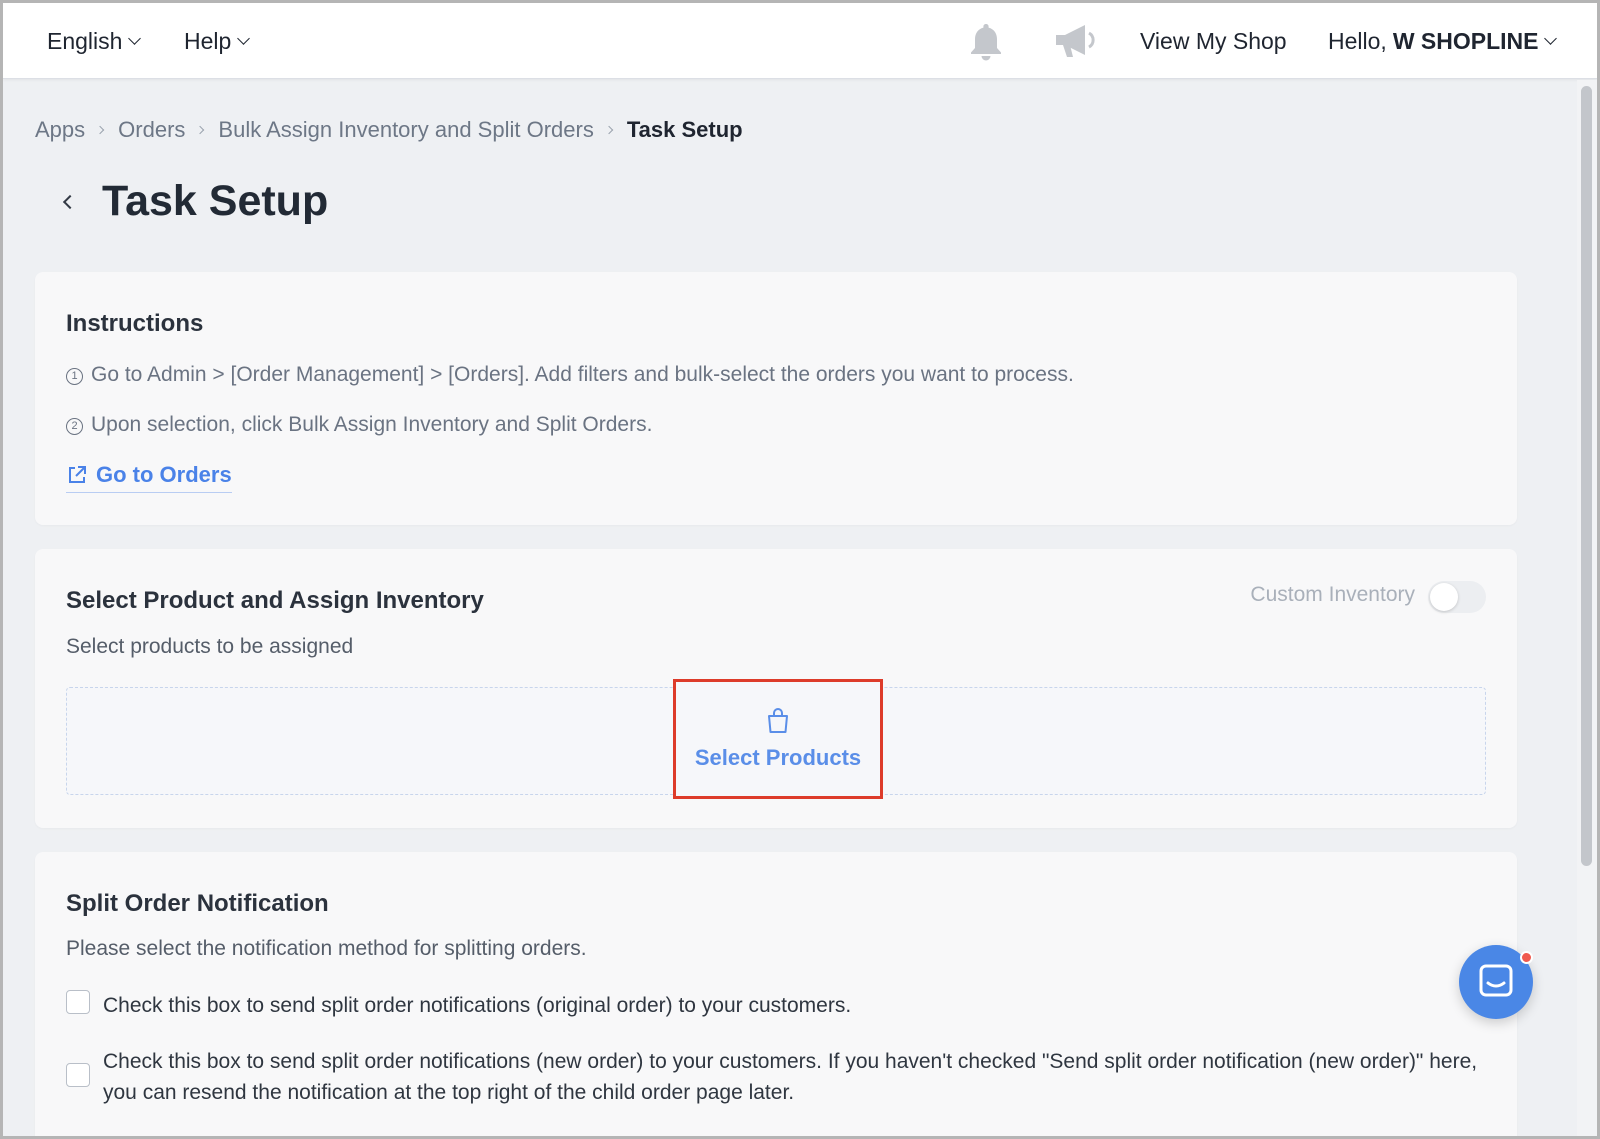 Image resolution: width=1600 pixels, height=1139 pixels. I want to click on custom-inventory-toggle, so click(1457, 597).